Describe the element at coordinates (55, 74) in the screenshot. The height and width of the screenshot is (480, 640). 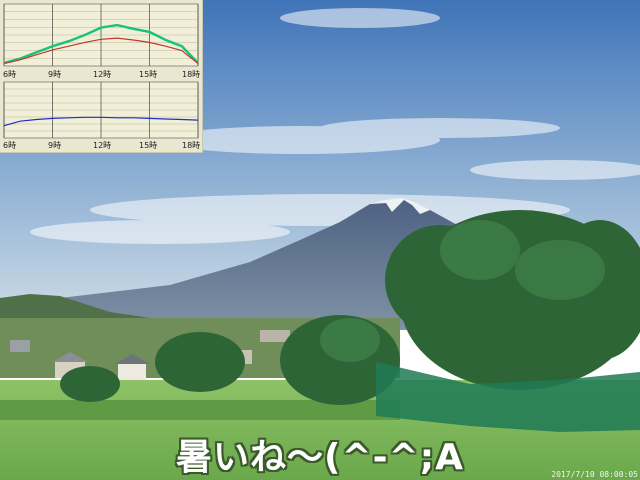
I see `top-xtick-1: 9時` at that location.